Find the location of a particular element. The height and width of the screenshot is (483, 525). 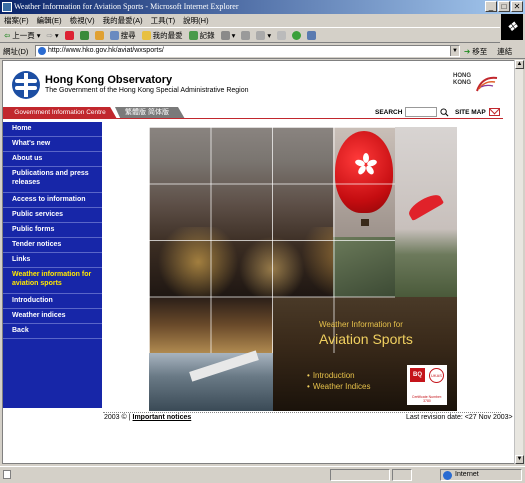

refresh-button is located at coordinates (84, 35).